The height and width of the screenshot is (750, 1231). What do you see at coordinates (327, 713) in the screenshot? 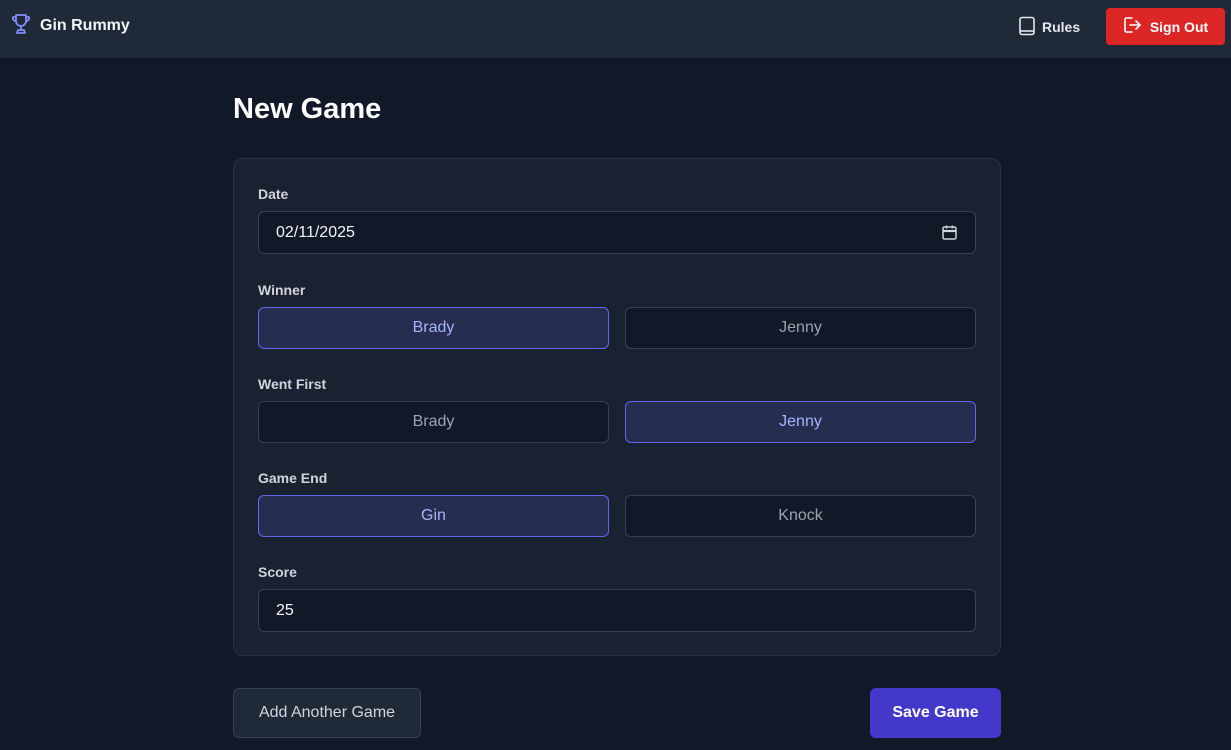
I see `add-another-game-button: Add Another Game` at bounding box center [327, 713].